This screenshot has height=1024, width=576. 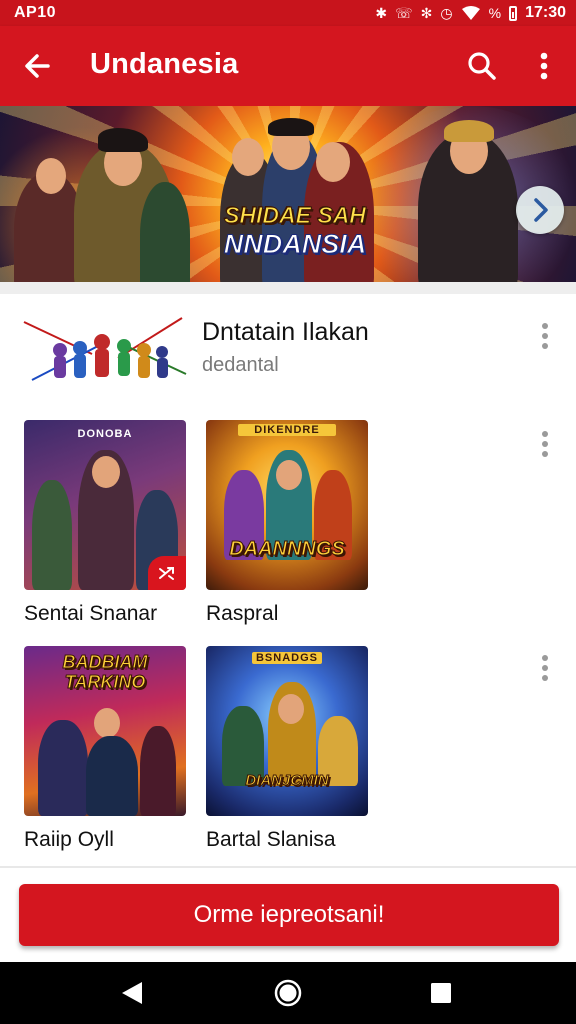 I want to click on more-options-button, so click(x=544, y=66).